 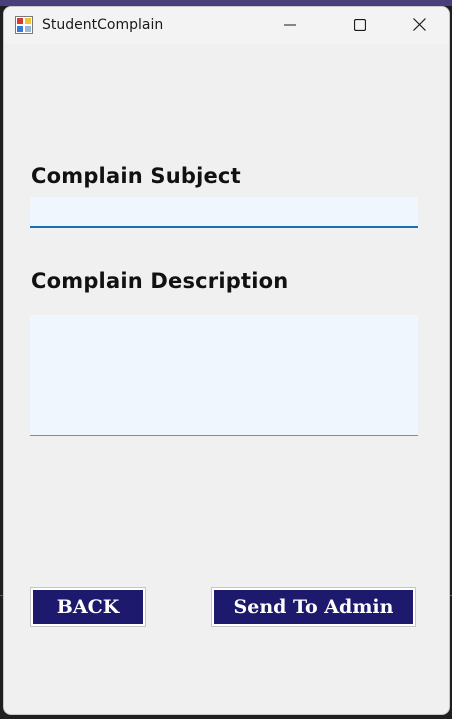 I want to click on window-title: StudentComplain, so click(x=103, y=25).